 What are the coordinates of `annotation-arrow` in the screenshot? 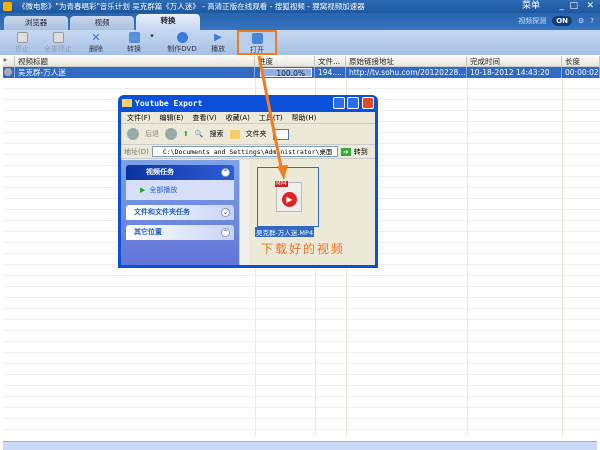 It's located at (272, 117).